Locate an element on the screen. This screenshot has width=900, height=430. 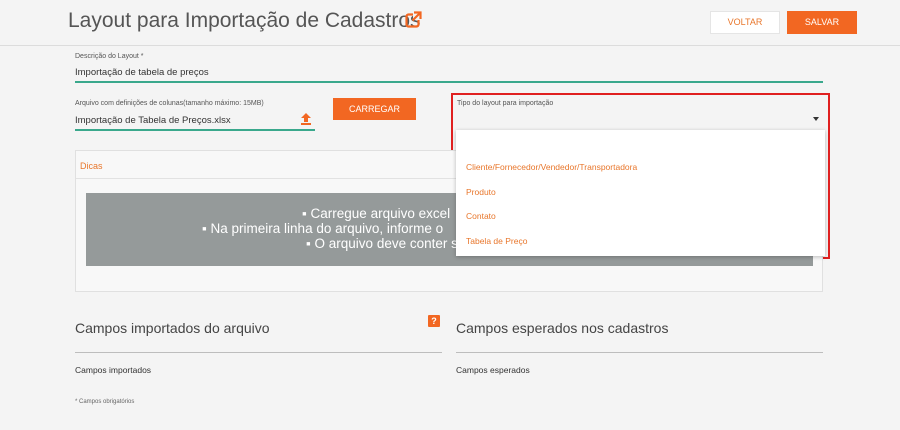
upload-icon is located at coordinates (306, 119).